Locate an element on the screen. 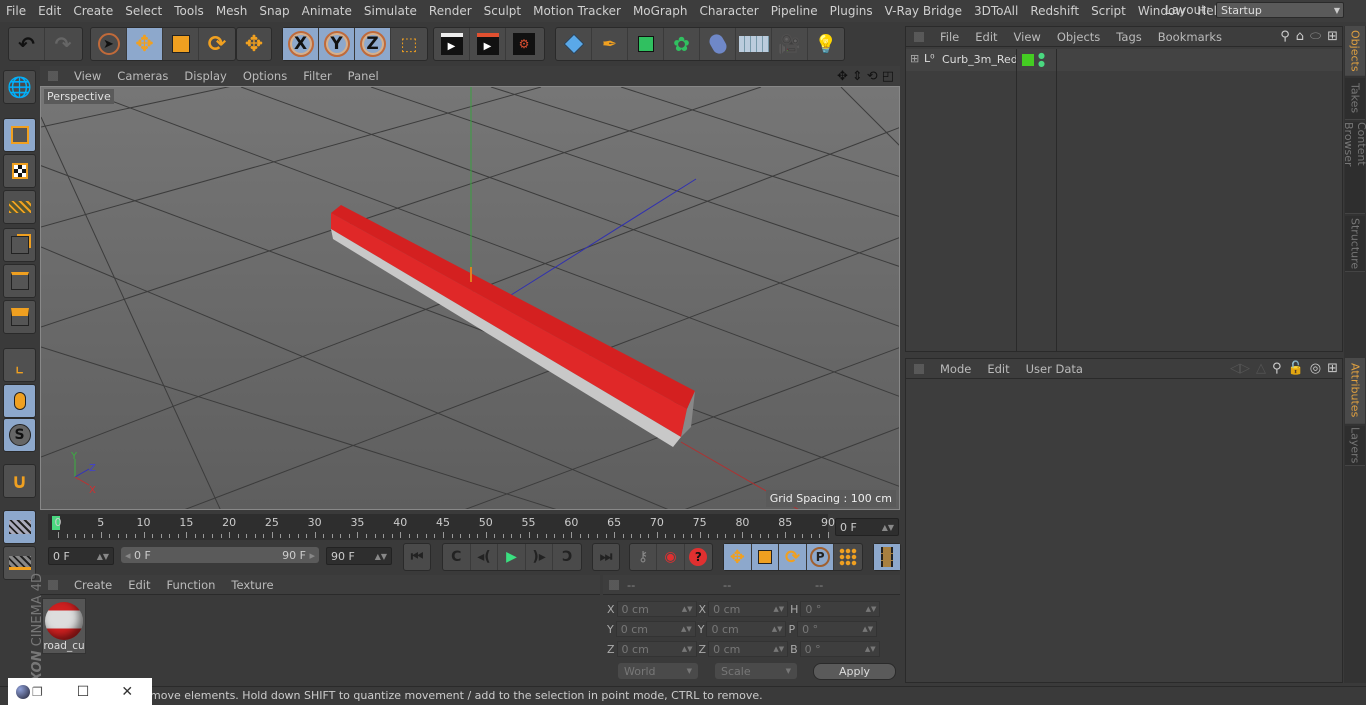 This screenshot has width=1366, height=705. workplane-mode-button is located at coordinates (19, 207).